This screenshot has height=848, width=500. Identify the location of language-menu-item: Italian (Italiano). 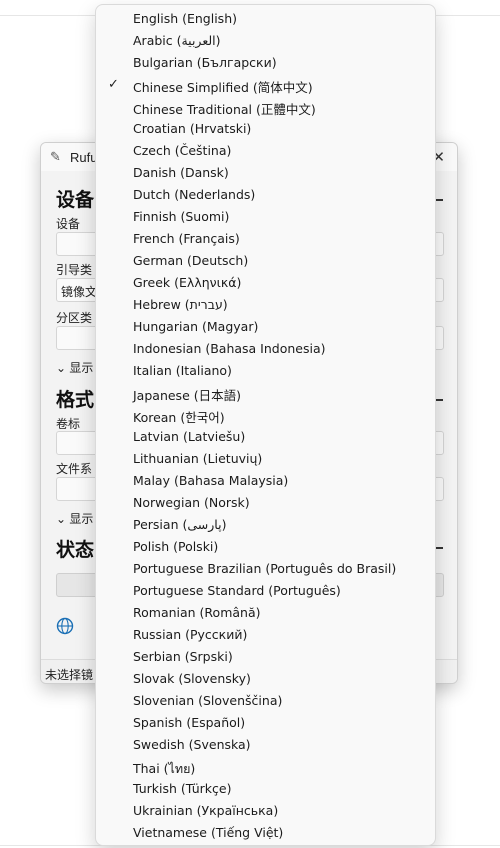
(265, 370).